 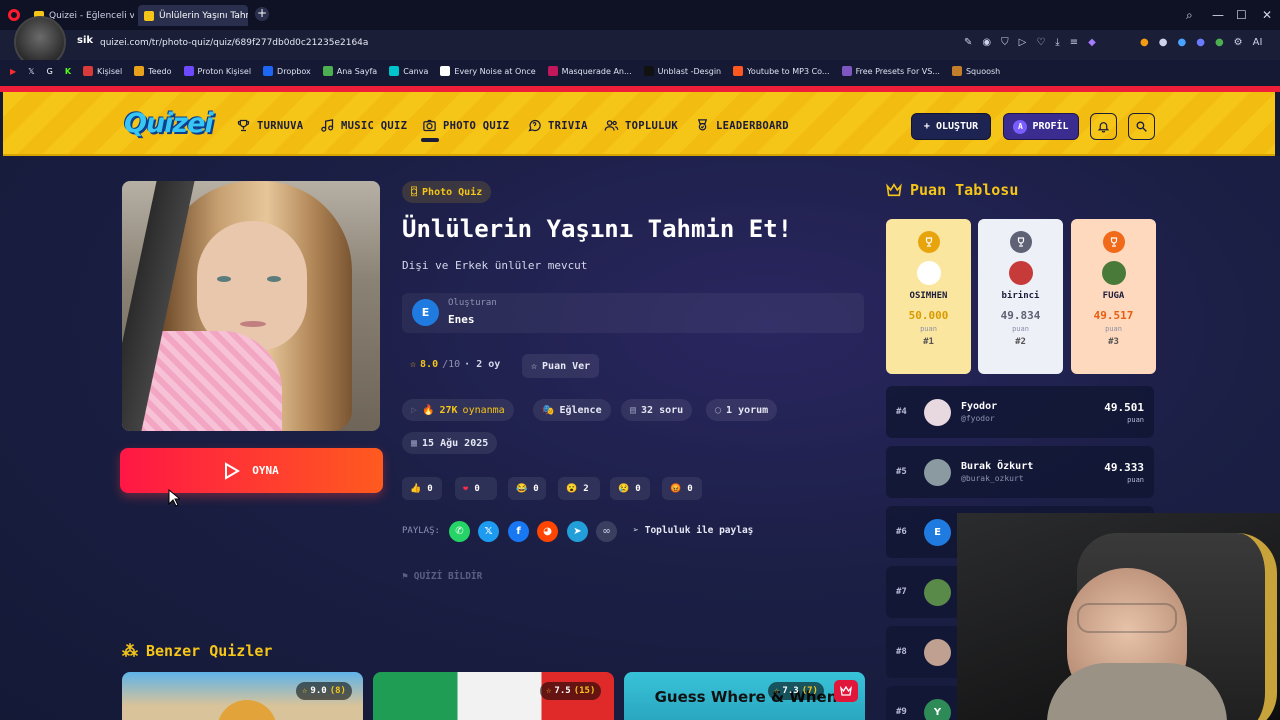 I want to click on play-icon: ▷, so click(x=1023, y=42).